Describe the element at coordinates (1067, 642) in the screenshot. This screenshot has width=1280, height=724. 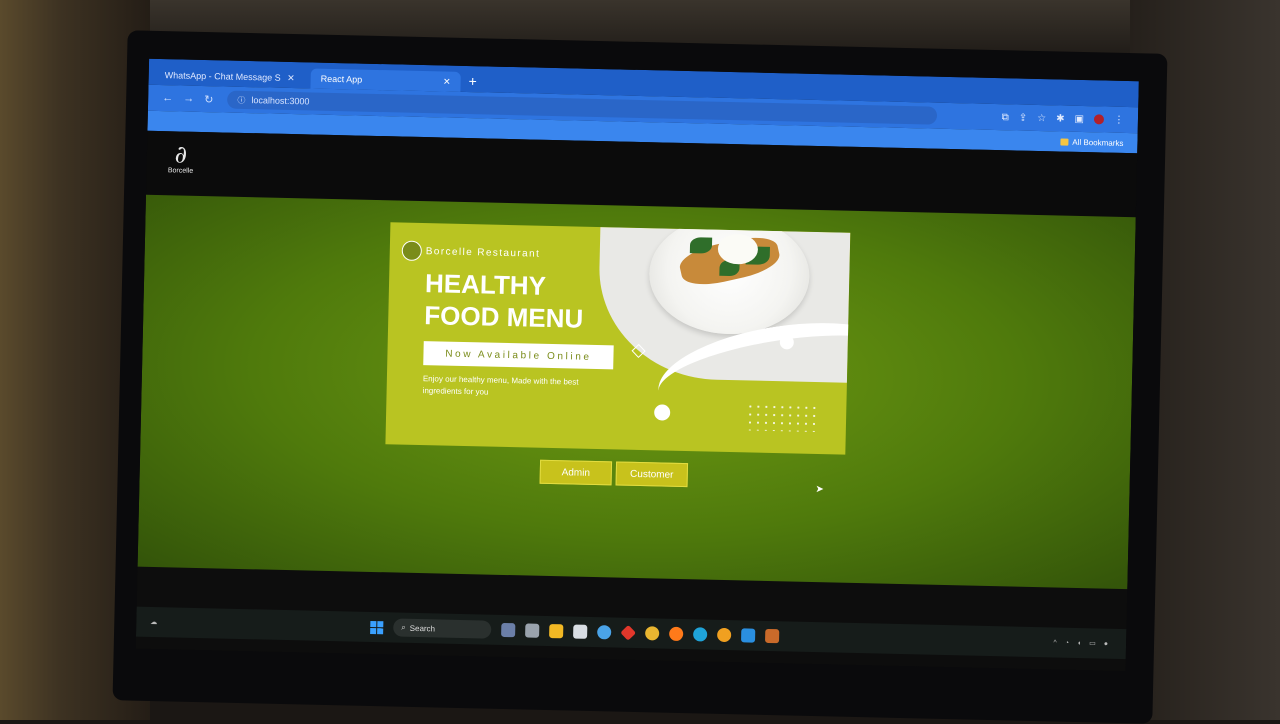
I see `wifi-icon: ◔` at that location.